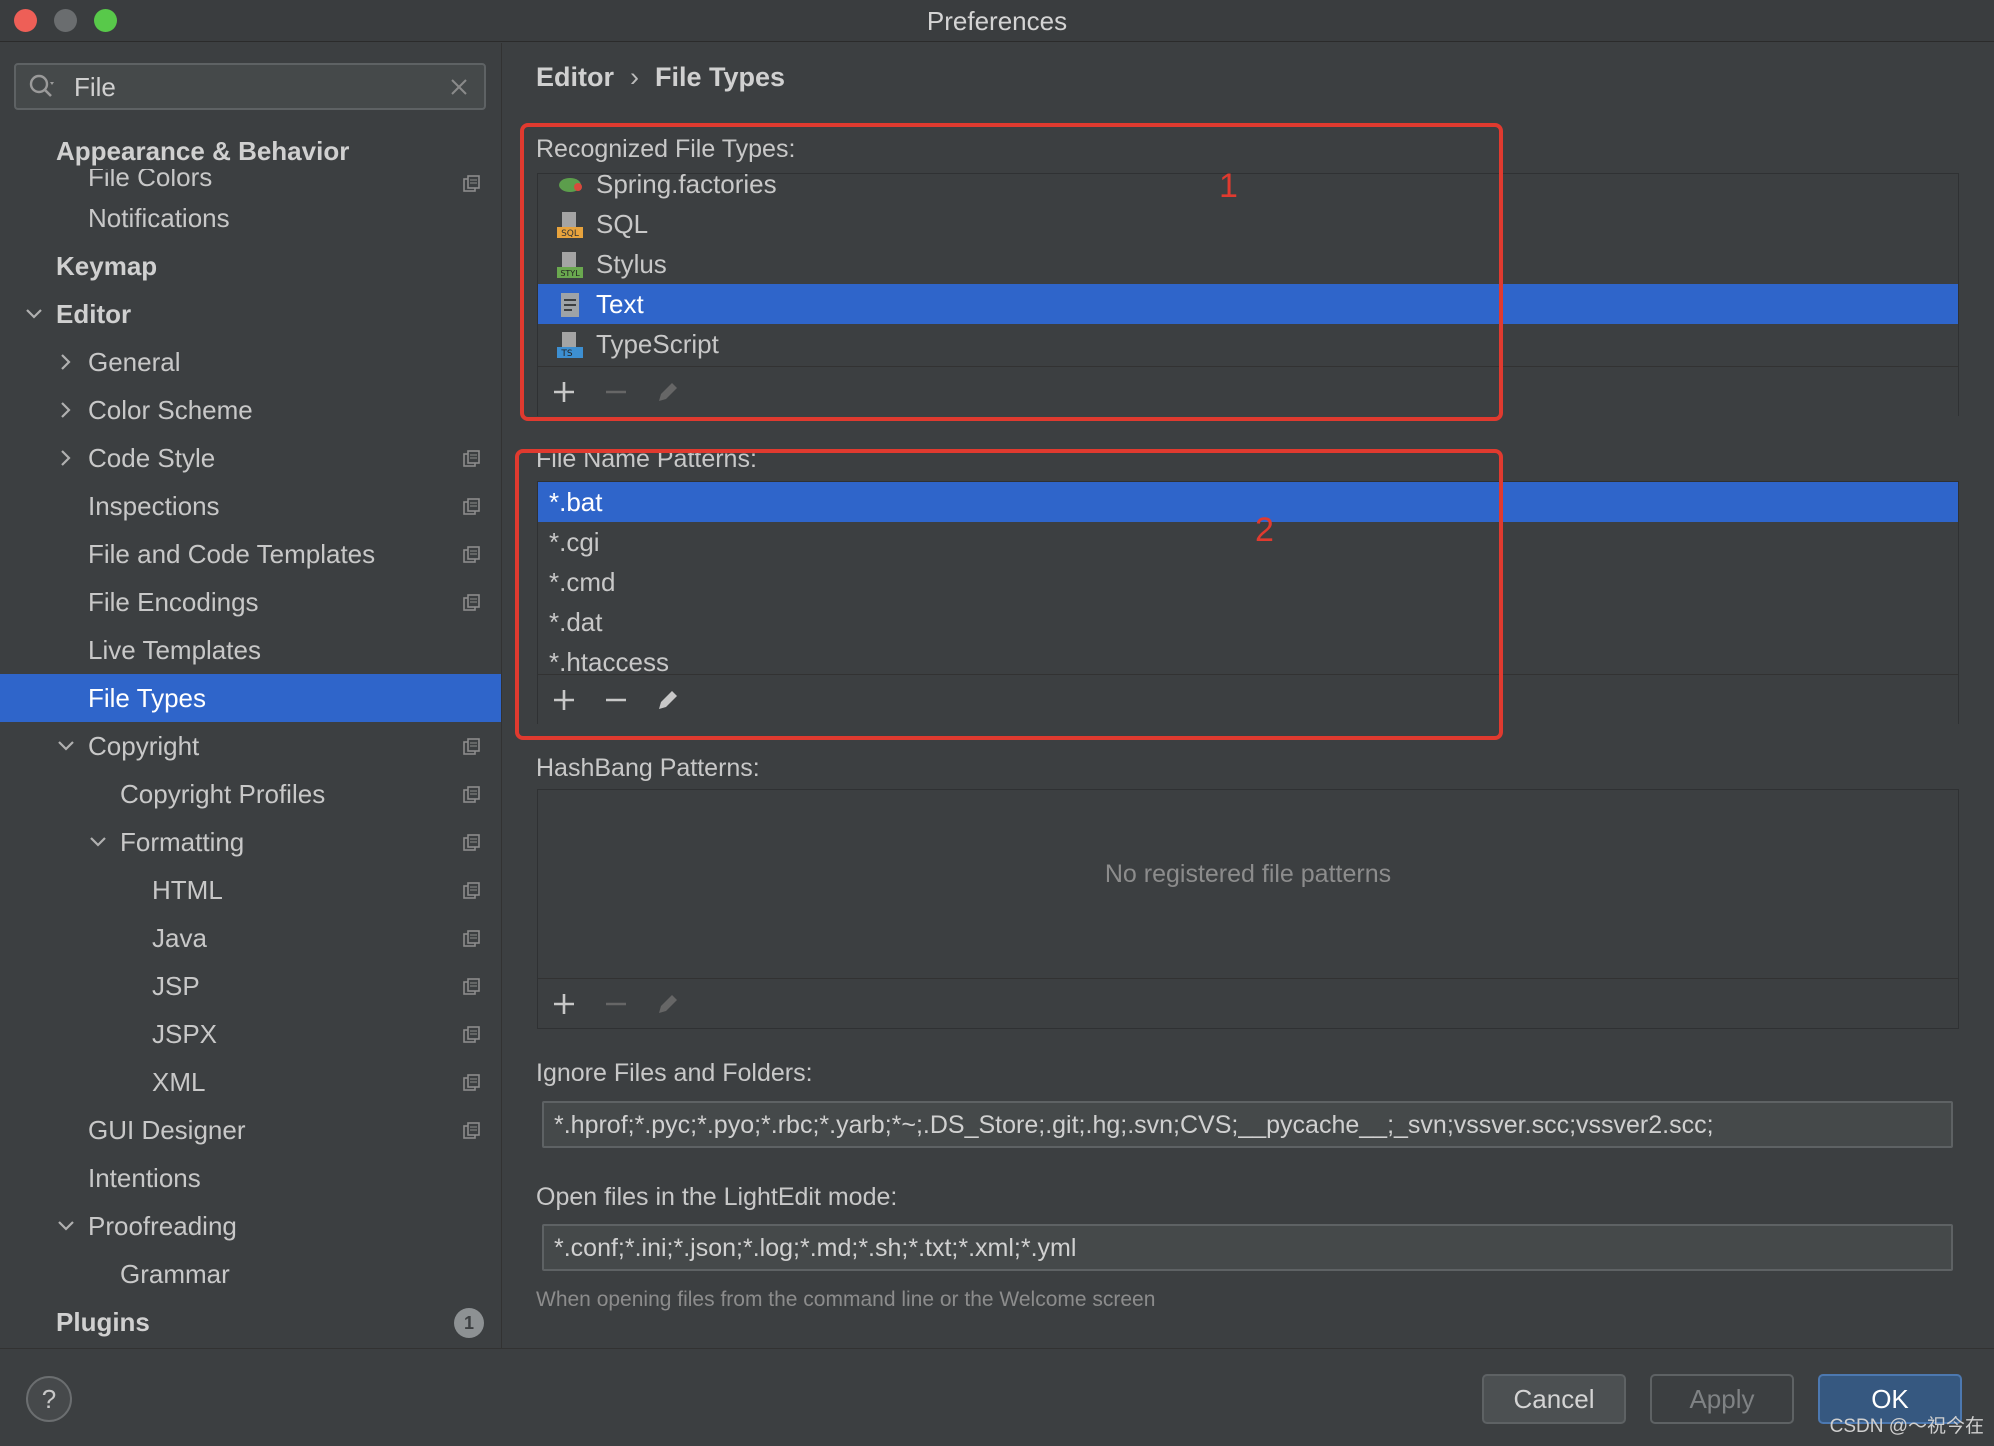 The image size is (1994, 1446). I want to click on sidebar-item-label: File and Code Templates, so click(232, 554).